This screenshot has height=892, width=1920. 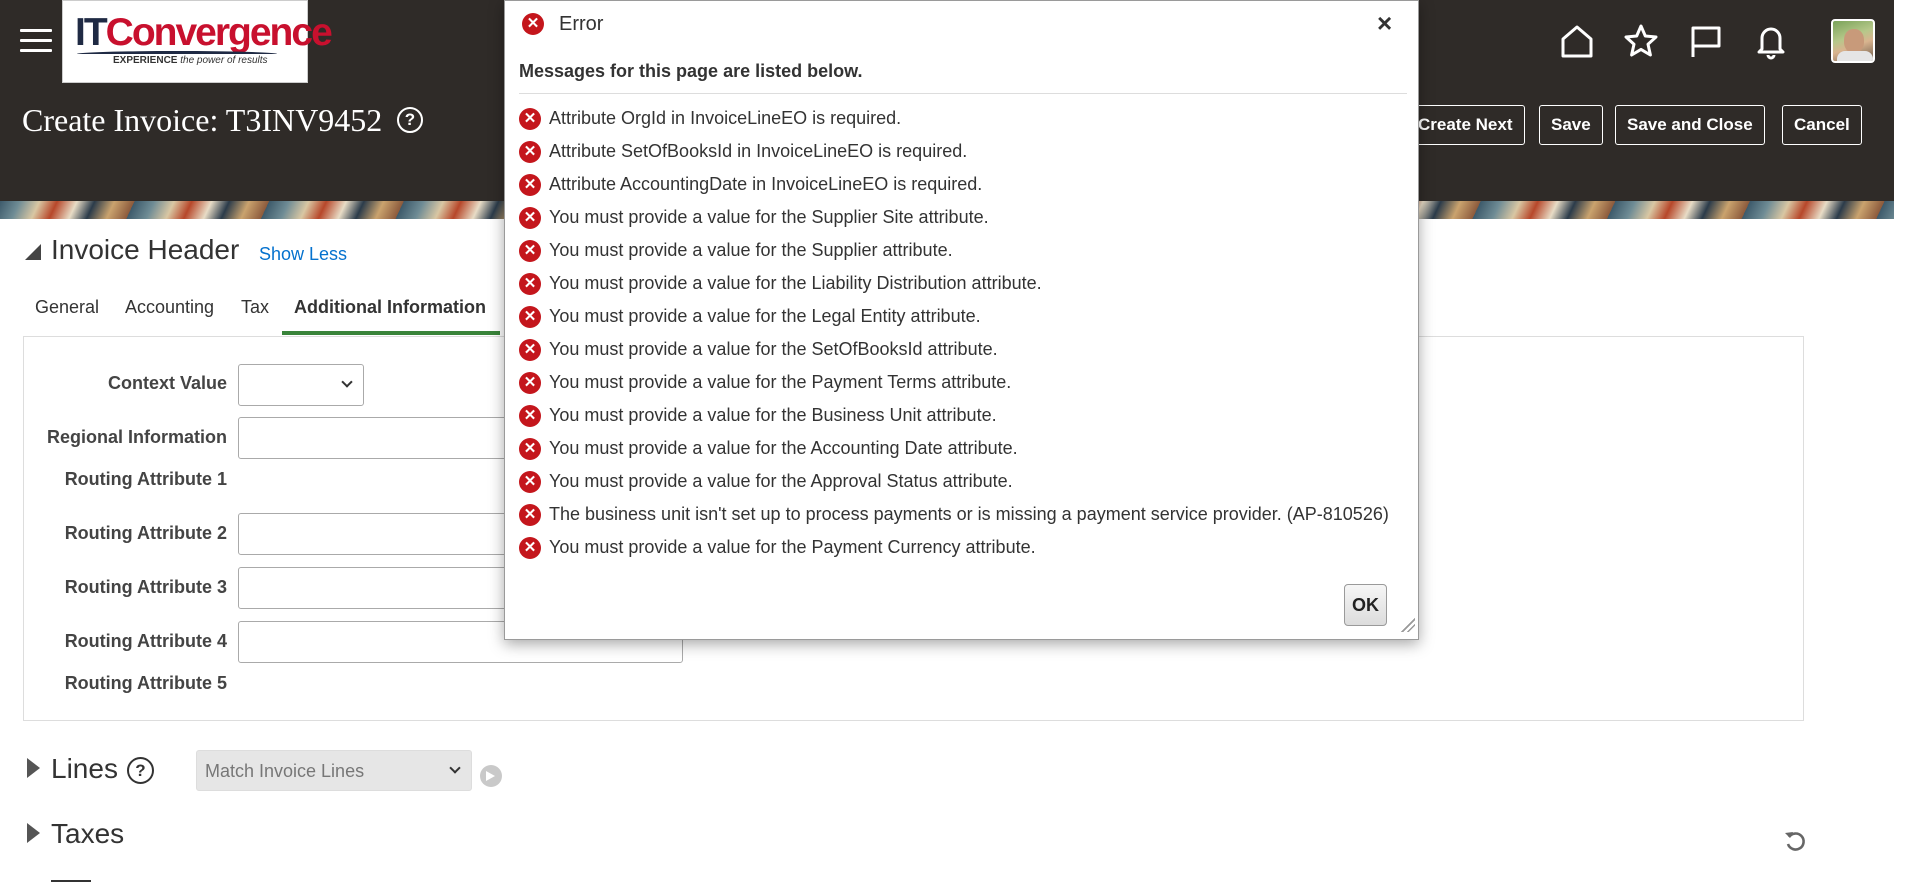 I want to click on dialog-divider, so click(x=963, y=93).